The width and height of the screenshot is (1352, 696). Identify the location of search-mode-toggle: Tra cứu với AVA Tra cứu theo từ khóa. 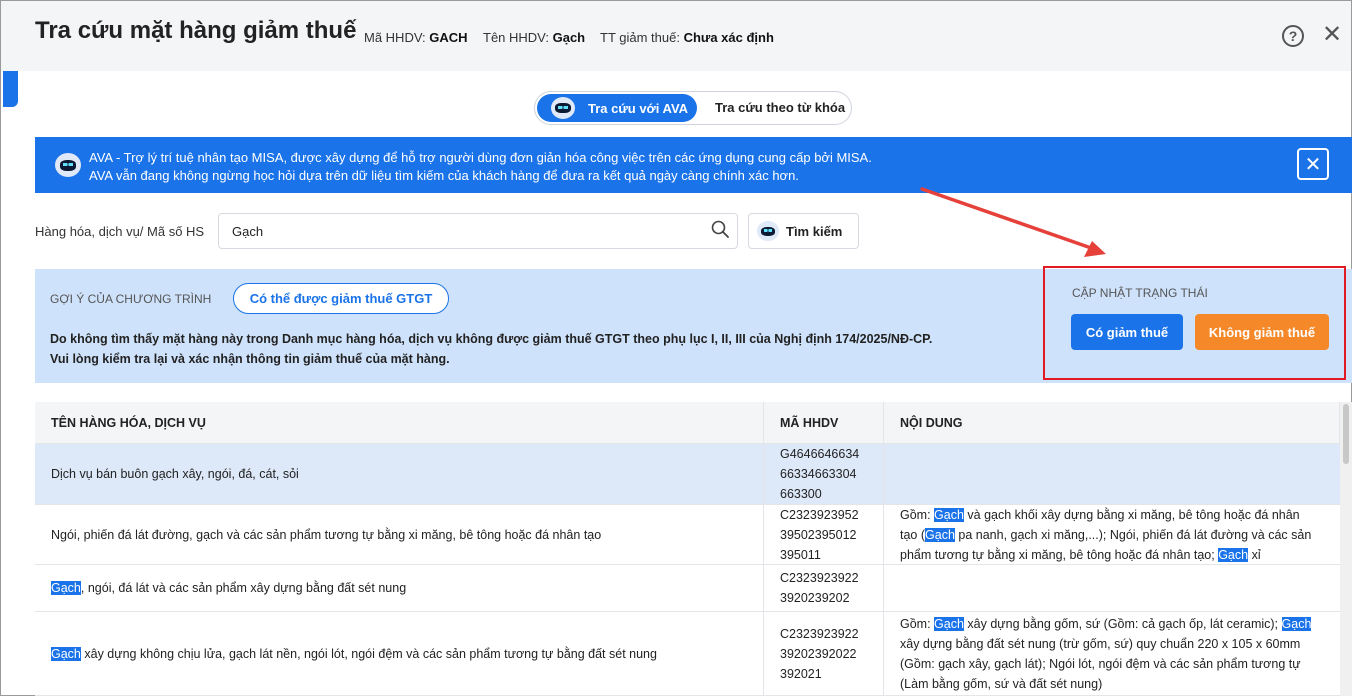
(693, 108).